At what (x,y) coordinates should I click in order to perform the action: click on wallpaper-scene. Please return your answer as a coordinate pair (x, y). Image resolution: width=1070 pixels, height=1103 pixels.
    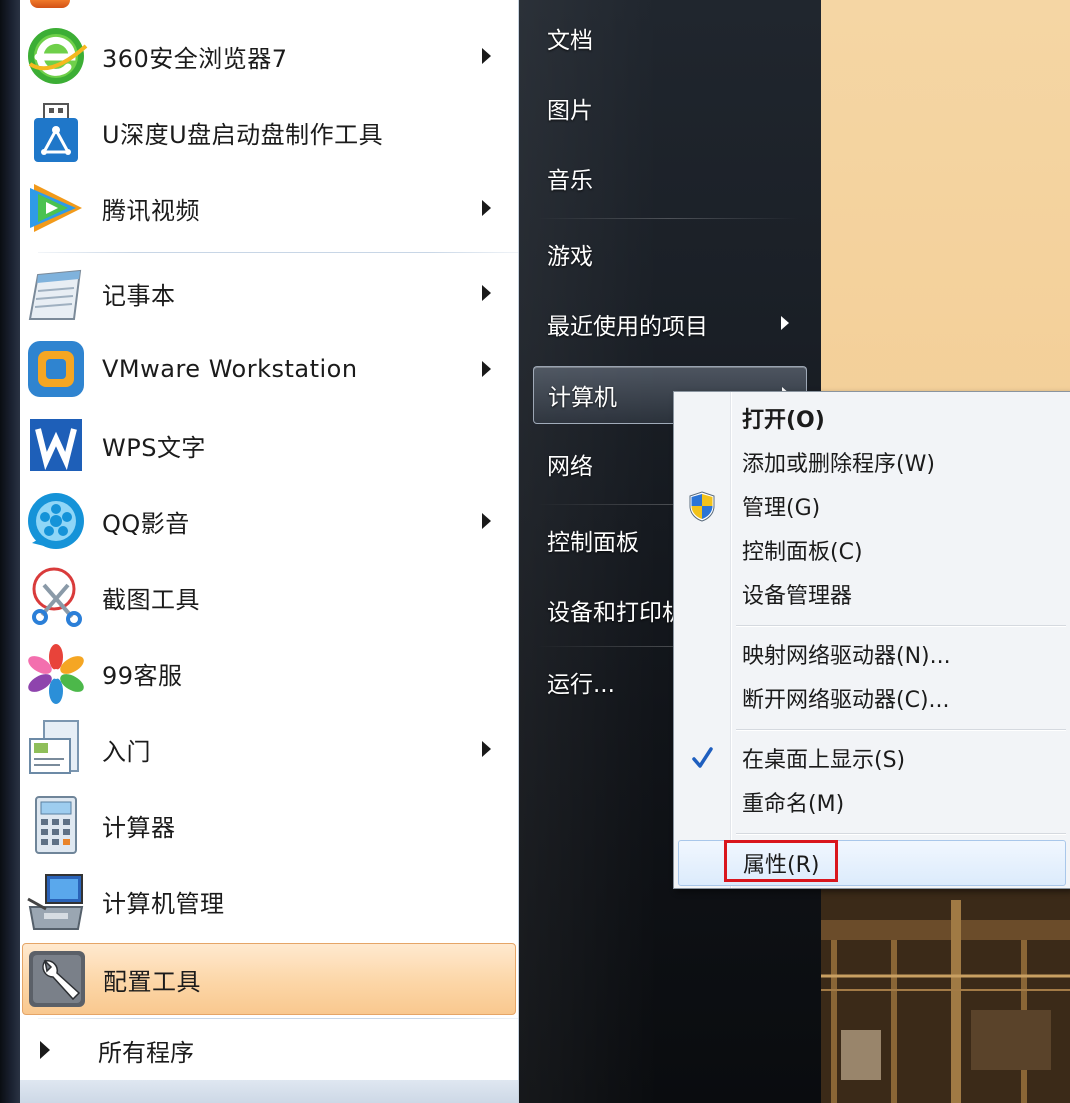
    Looking at the image, I should click on (945, 991).